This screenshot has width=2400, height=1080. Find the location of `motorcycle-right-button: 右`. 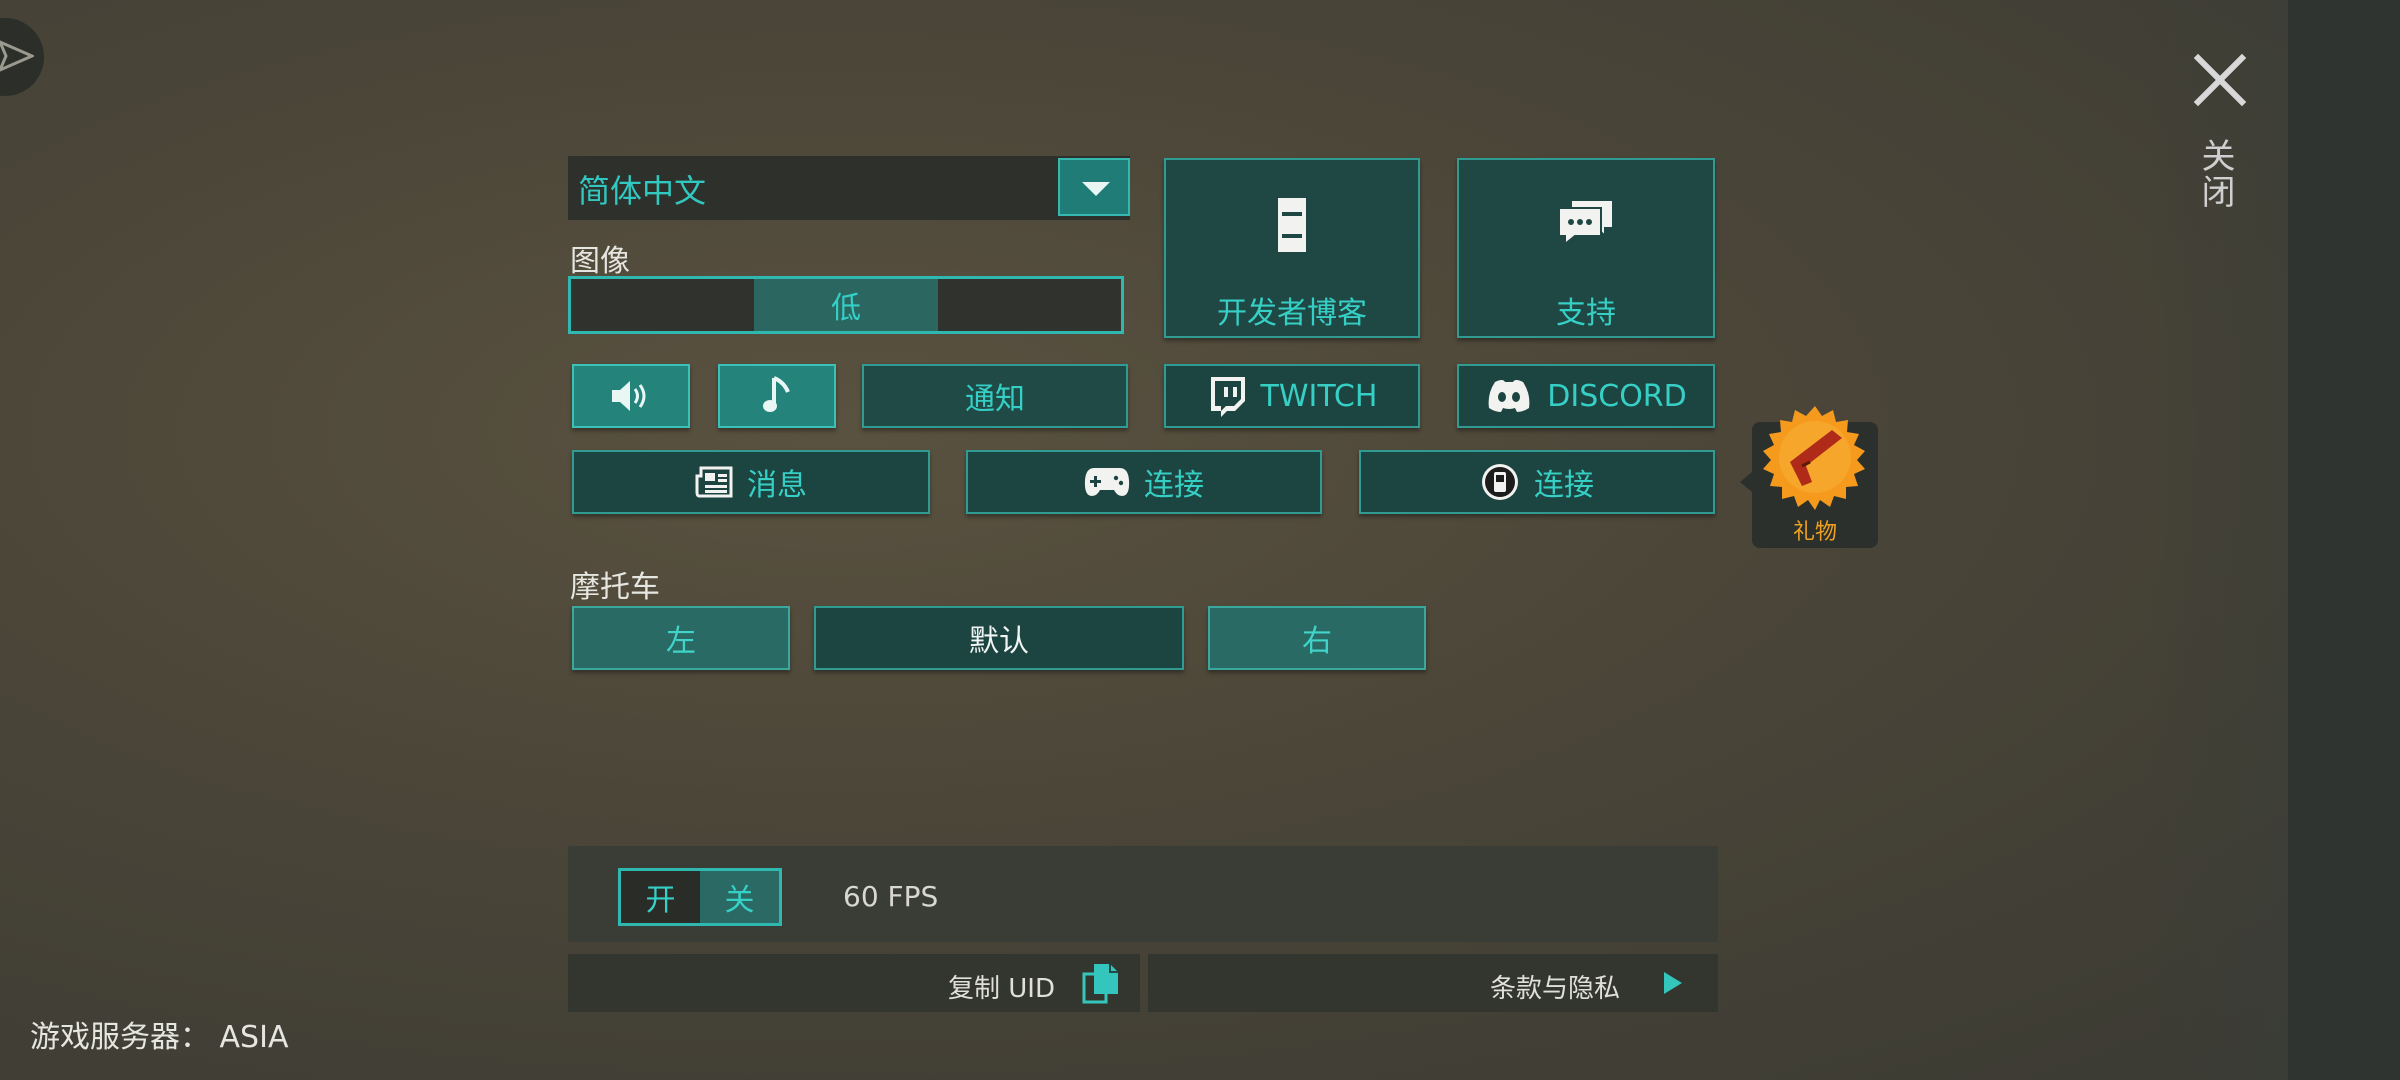

motorcycle-right-button: 右 is located at coordinates (1317, 638).